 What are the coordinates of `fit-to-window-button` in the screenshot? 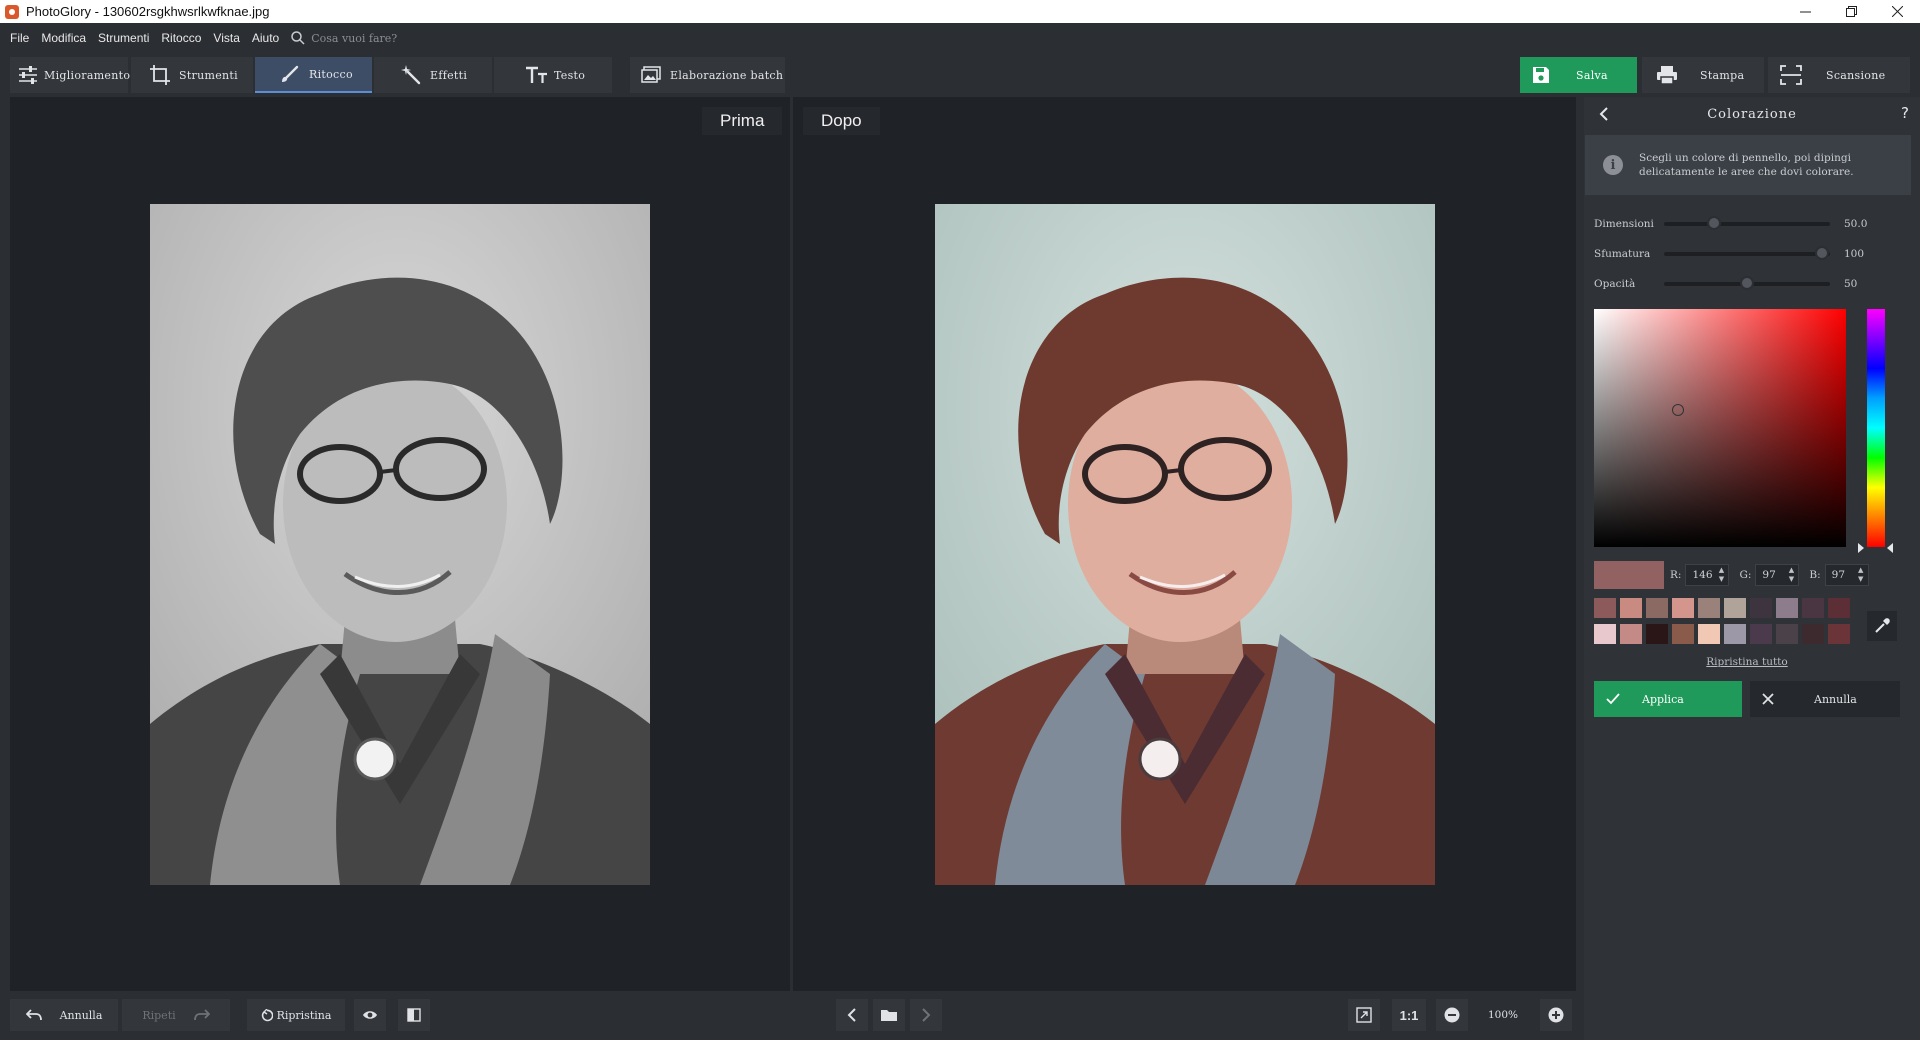 It's located at (1364, 1015).